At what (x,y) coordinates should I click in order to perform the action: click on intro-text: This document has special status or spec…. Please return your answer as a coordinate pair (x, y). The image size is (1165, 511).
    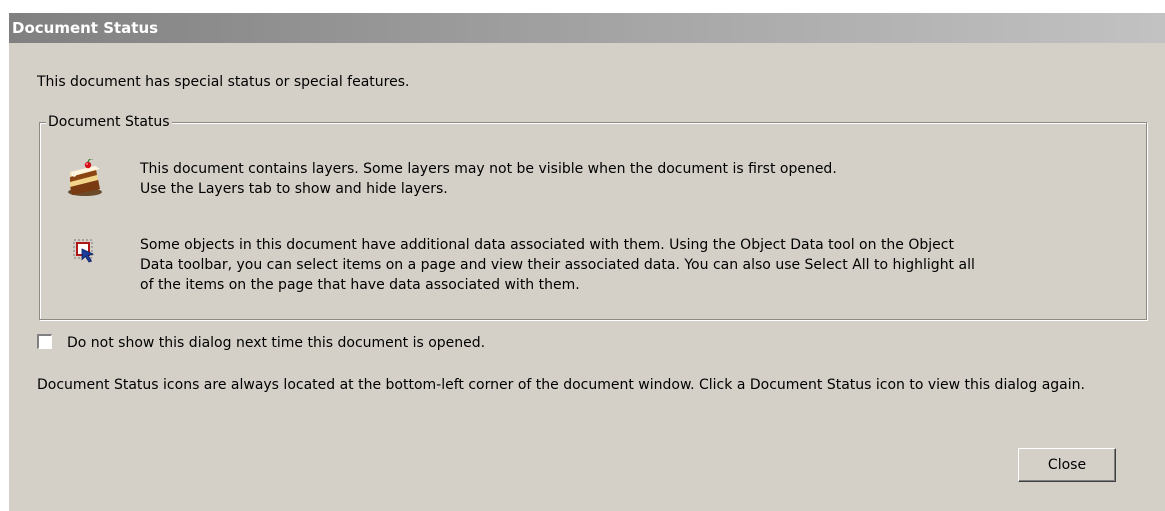
    Looking at the image, I should click on (223, 82).